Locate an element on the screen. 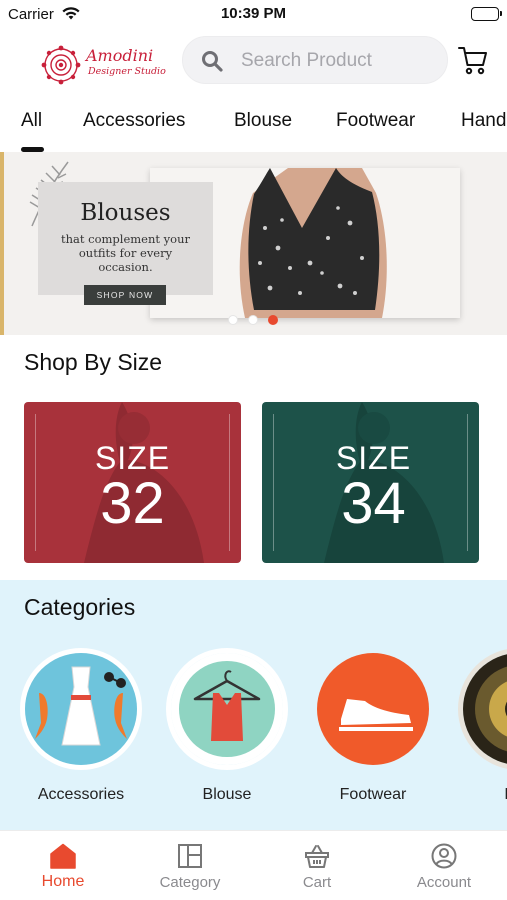 The image size is (507, 900). nav-category-label: Category is located at coordinates (190, 882).